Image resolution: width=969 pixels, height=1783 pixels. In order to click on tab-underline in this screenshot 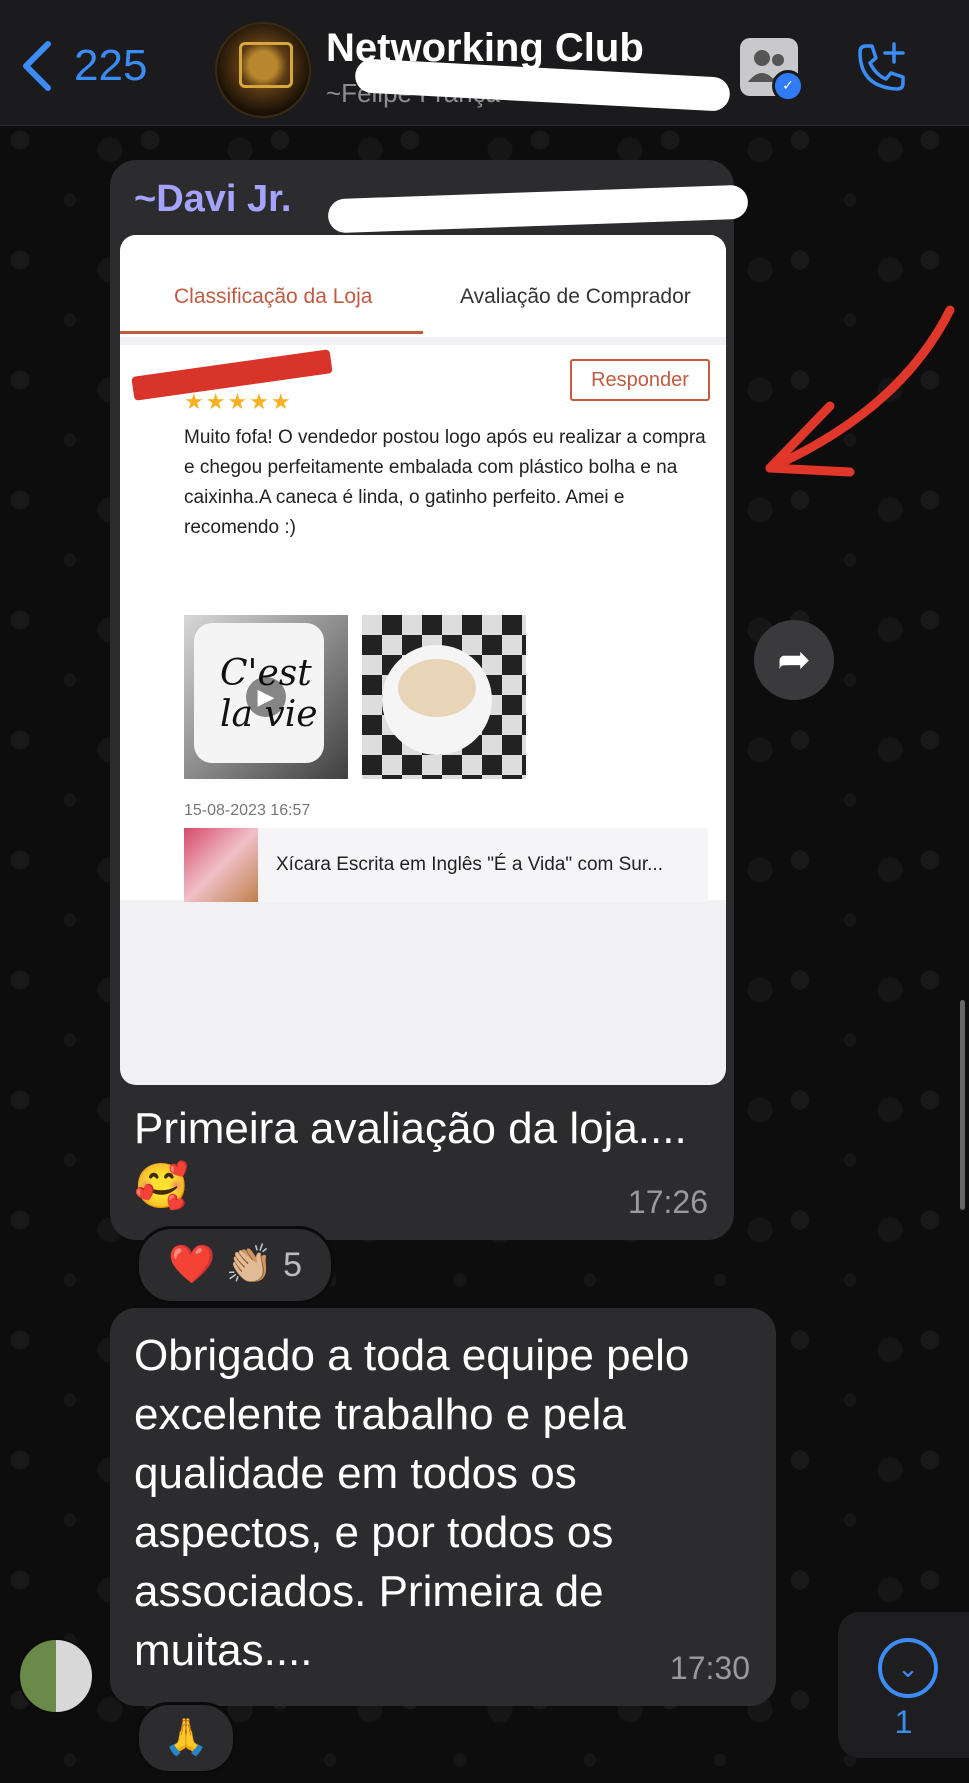, I will do `click(271, 332)`.